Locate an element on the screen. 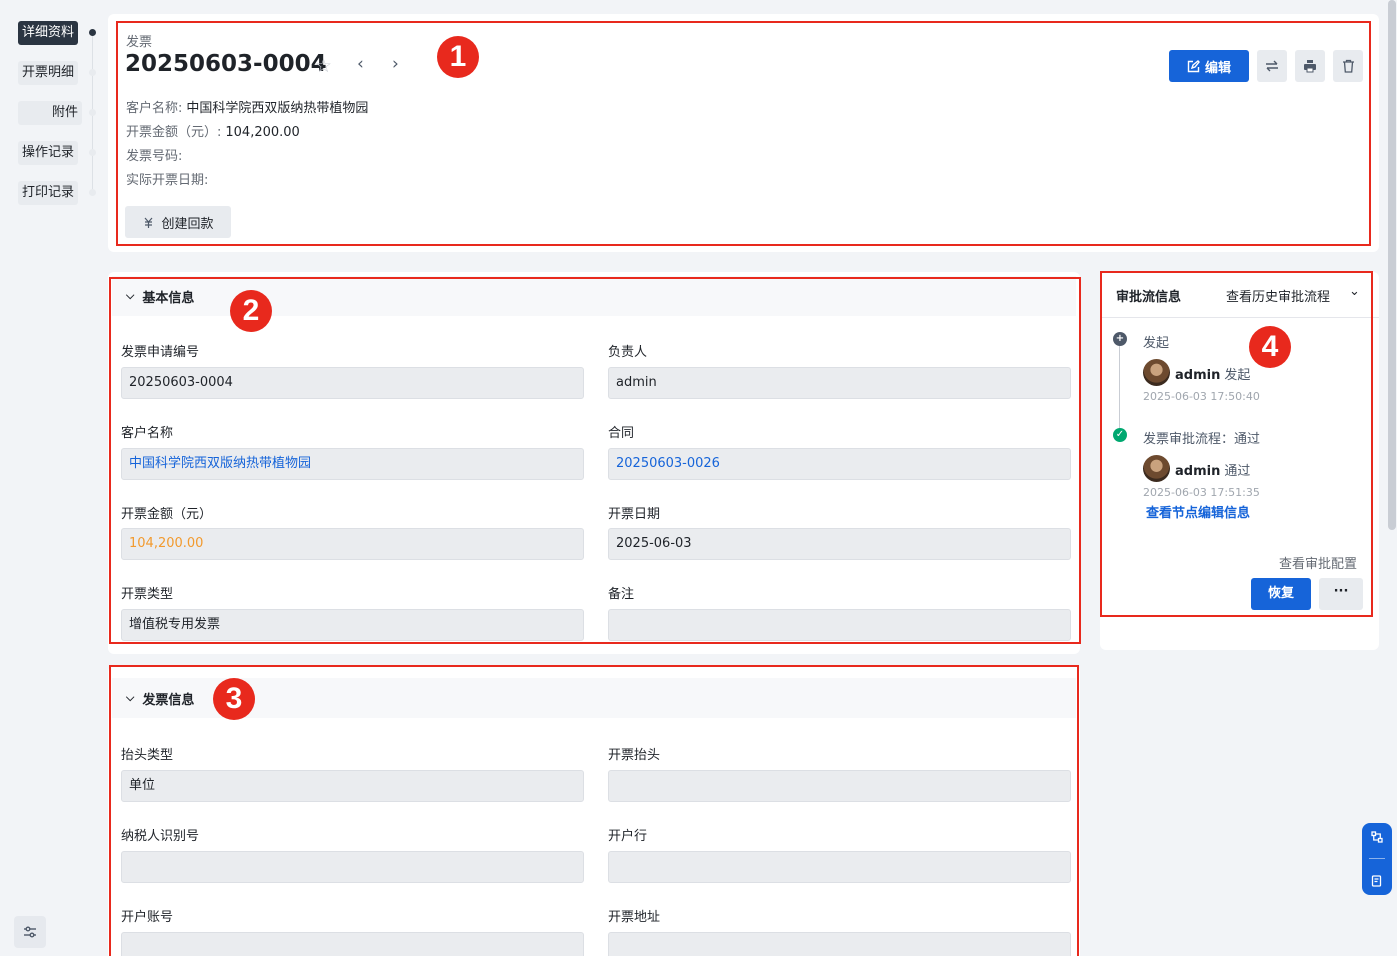 The height and width of the screenshot is (956, 1397). kv-invoice-number: 发票号码: is located at coordinates (156, 154).